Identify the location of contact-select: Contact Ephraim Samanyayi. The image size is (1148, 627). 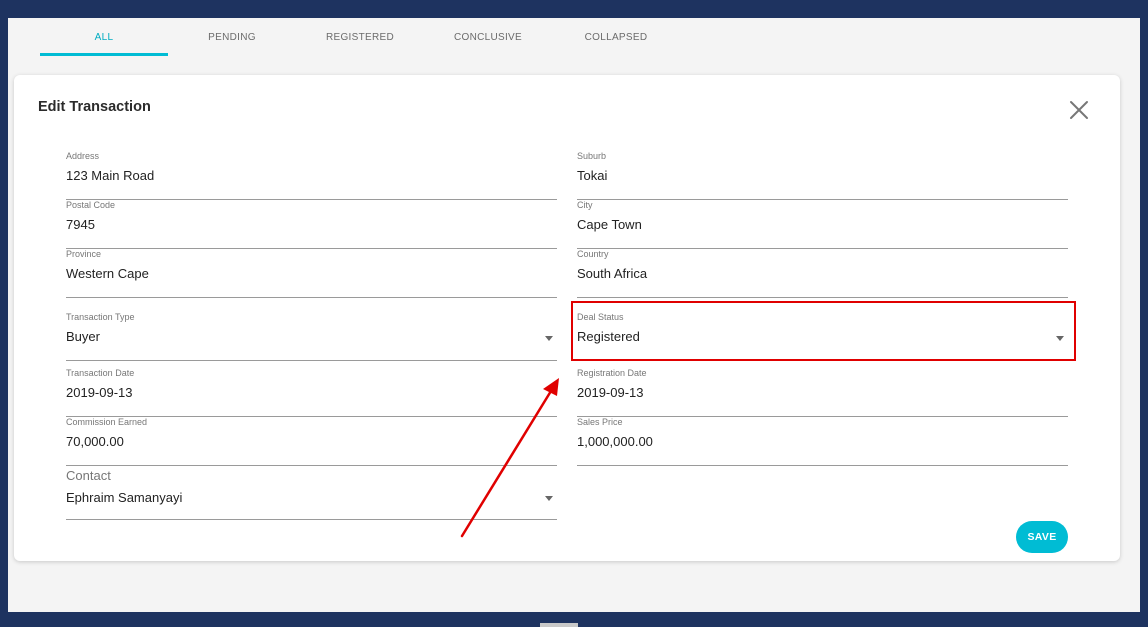
(311, 494).